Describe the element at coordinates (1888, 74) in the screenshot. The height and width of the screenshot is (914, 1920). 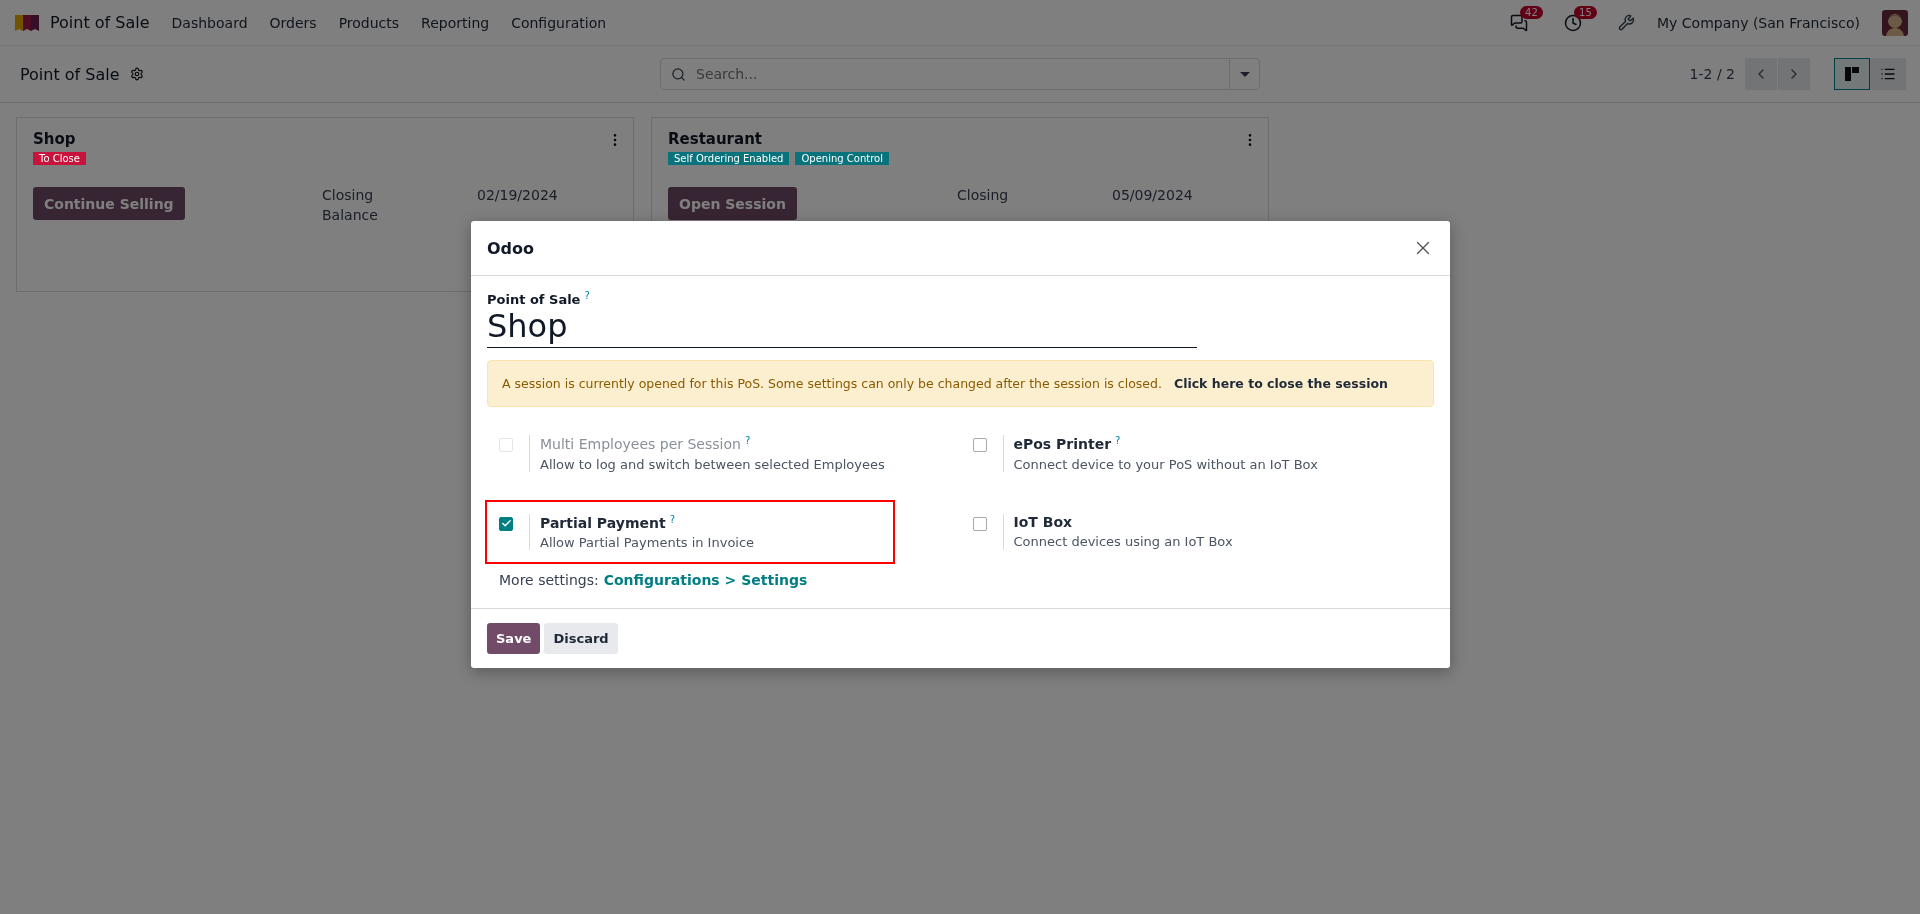
I see `list-icon` at that location.